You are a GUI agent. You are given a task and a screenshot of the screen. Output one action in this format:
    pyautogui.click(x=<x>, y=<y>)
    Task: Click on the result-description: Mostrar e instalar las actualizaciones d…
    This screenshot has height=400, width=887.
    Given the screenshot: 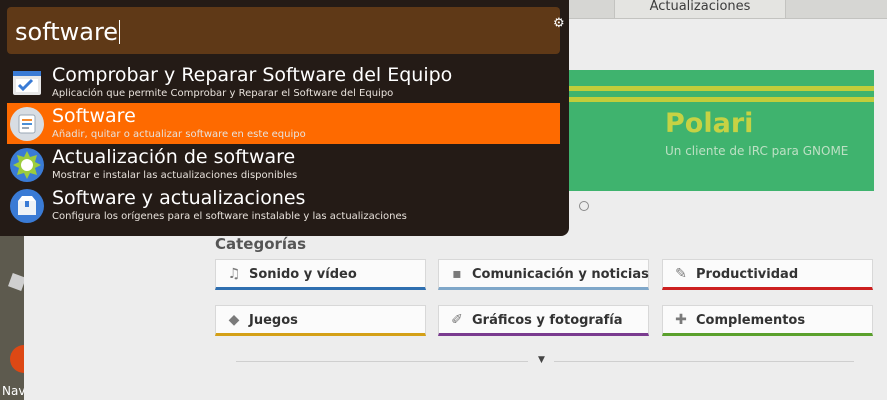 What is the action you would take?
    pyautogui.click(x=175, y=175)
    